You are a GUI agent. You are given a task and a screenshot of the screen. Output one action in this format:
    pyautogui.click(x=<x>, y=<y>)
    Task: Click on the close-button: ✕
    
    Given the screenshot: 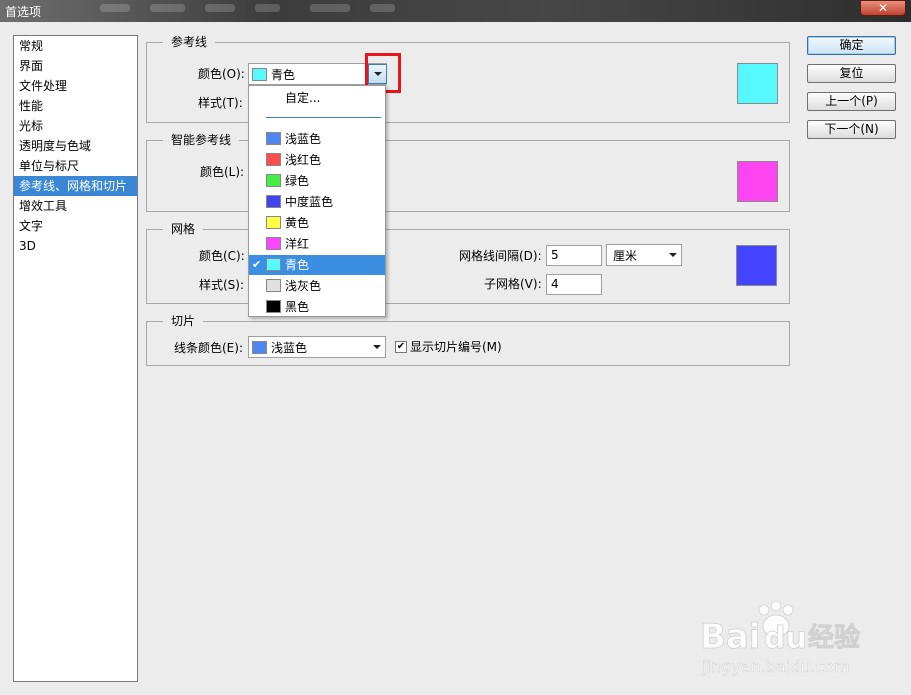 What is the action you would take?
    pyautogui.click(x=883, y=8)
    